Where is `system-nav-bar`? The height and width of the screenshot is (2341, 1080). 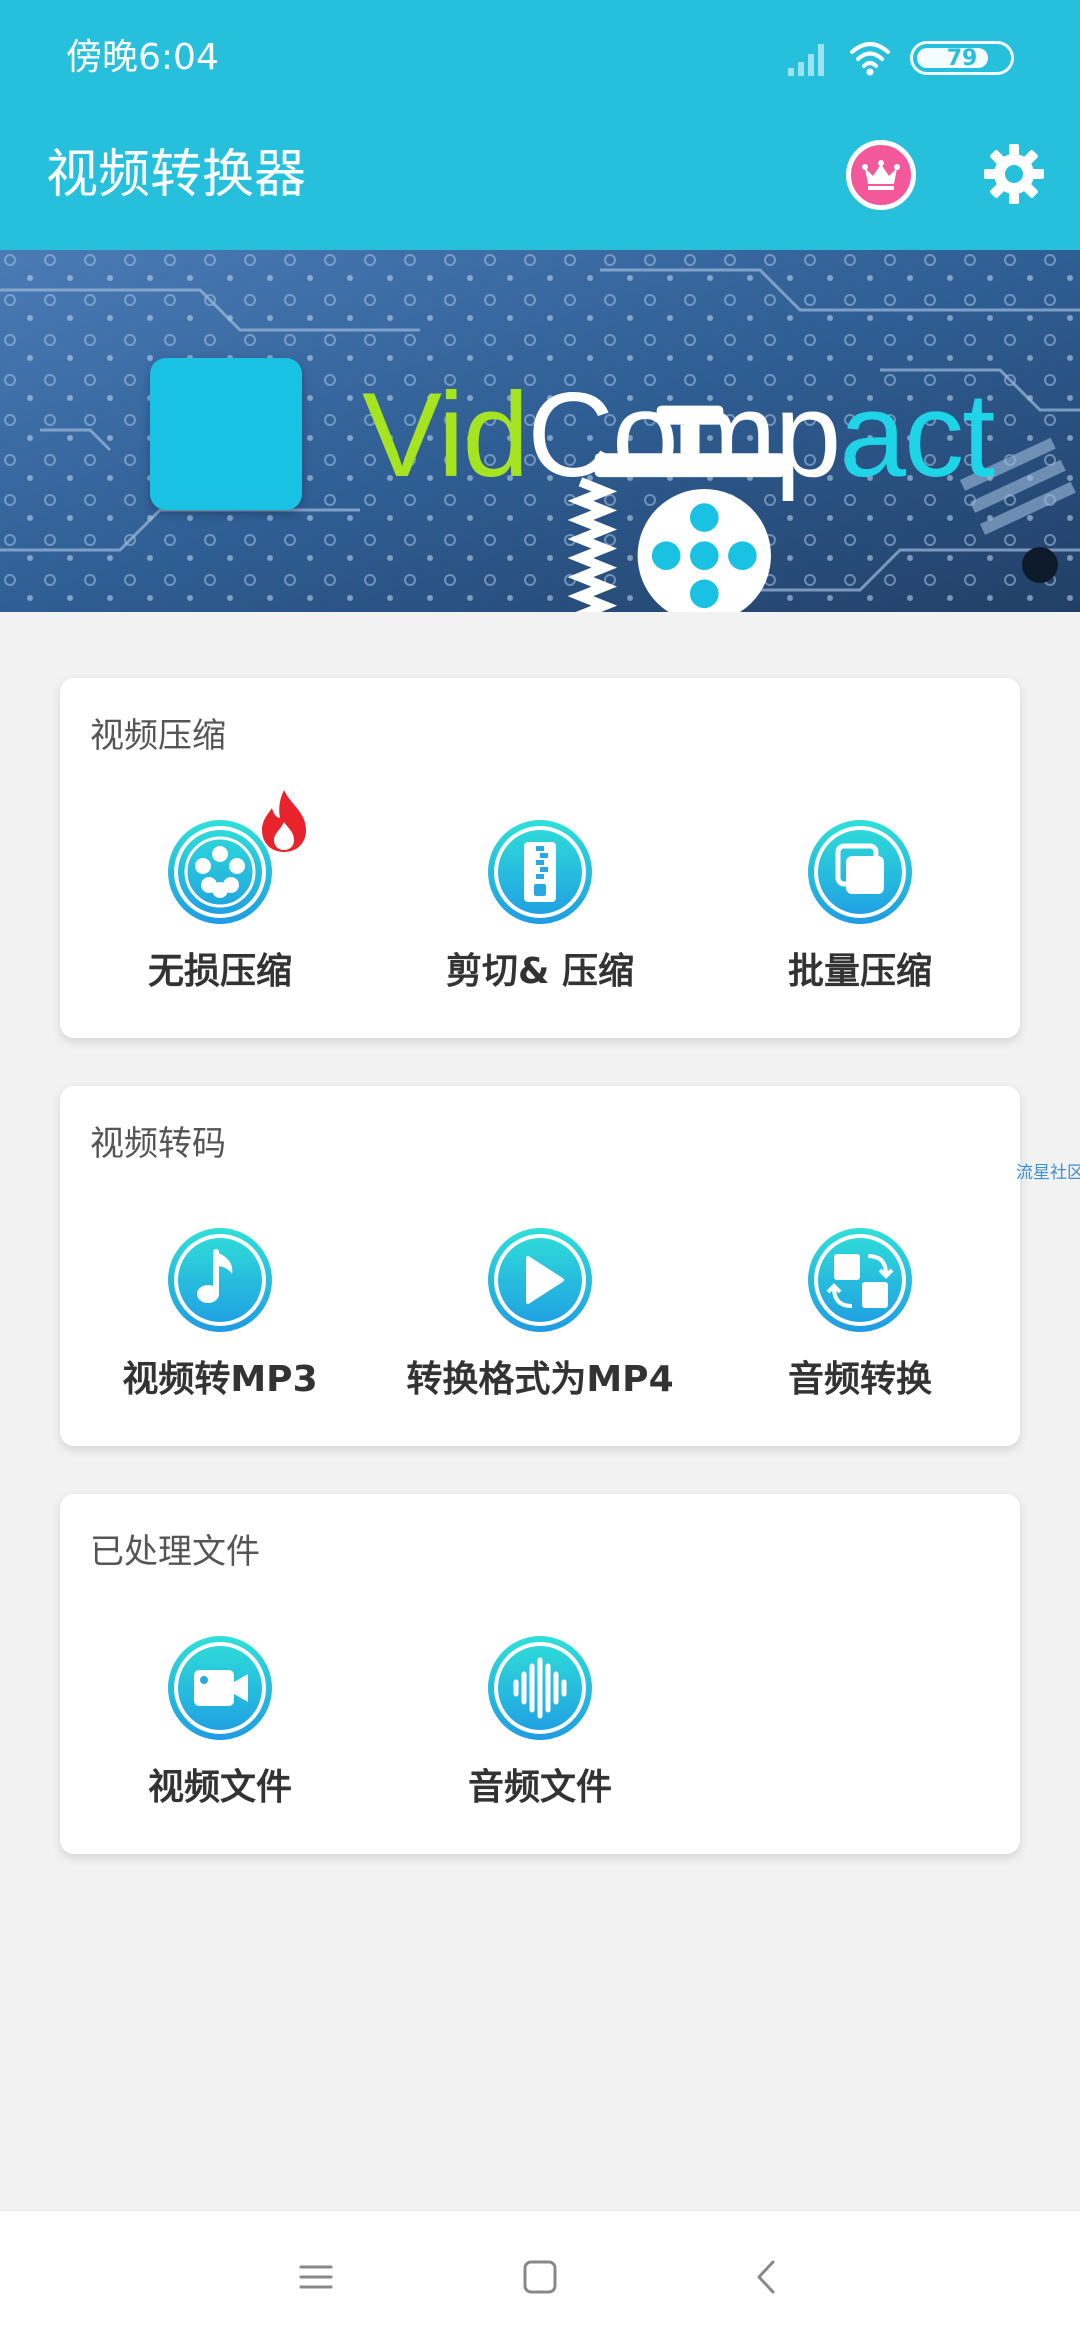 system-nav-bar is located at coordinates (540, 2275).